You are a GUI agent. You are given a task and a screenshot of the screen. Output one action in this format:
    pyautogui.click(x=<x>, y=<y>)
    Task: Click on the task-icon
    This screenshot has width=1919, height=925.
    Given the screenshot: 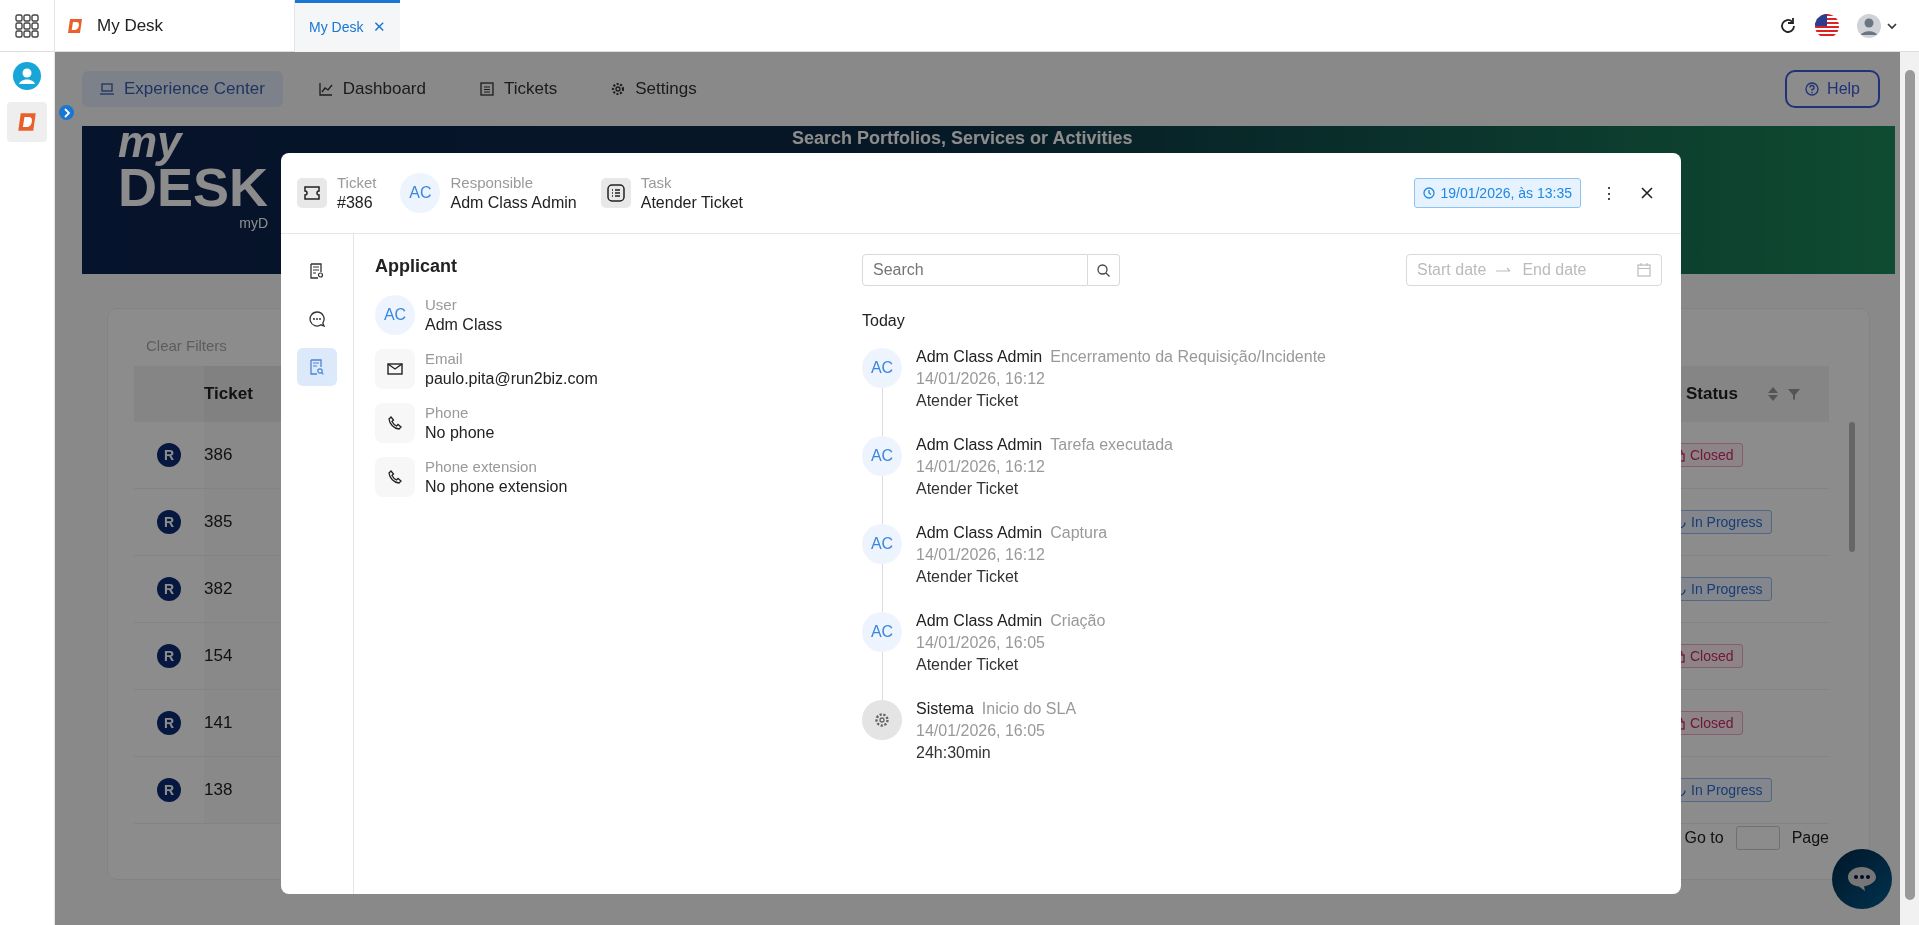 What is the action you would take?
    pyautogui.click(x=615, y=193)
    